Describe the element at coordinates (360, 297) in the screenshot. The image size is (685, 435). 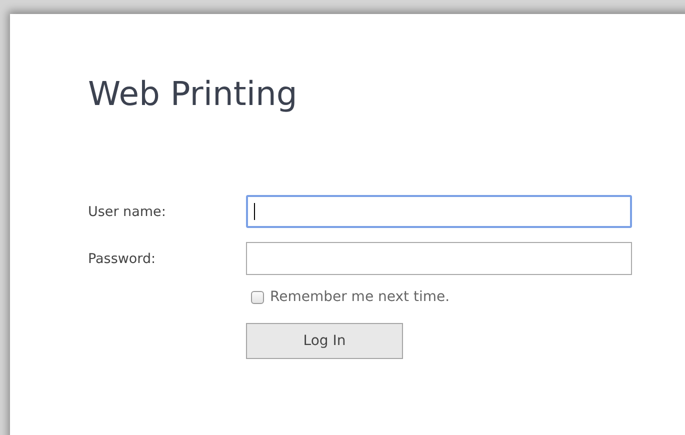
I see `checkbox-label: Remember me next time.` at that location.